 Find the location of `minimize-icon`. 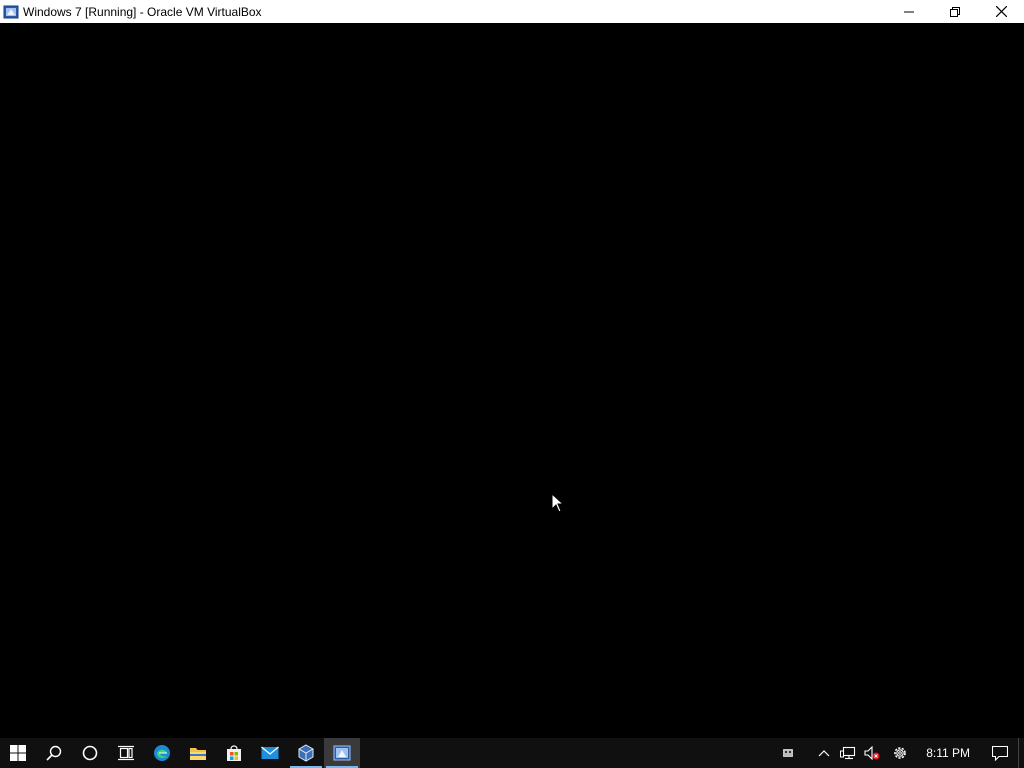

minimize-icon is located at coordinates (909, 11).